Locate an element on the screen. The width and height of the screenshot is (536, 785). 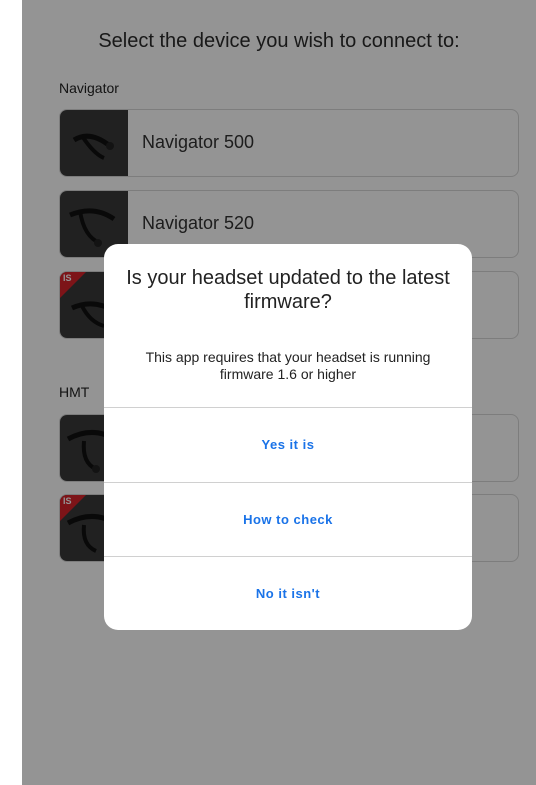
no-button: No it isn't is located at coordinates (288, 593).